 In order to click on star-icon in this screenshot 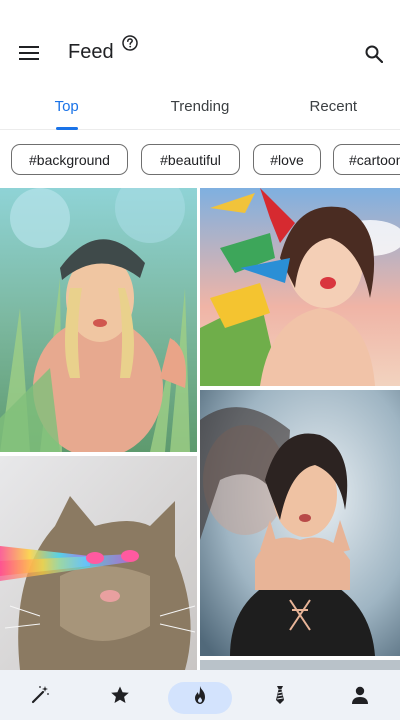, I will do `click(120, 694)`.